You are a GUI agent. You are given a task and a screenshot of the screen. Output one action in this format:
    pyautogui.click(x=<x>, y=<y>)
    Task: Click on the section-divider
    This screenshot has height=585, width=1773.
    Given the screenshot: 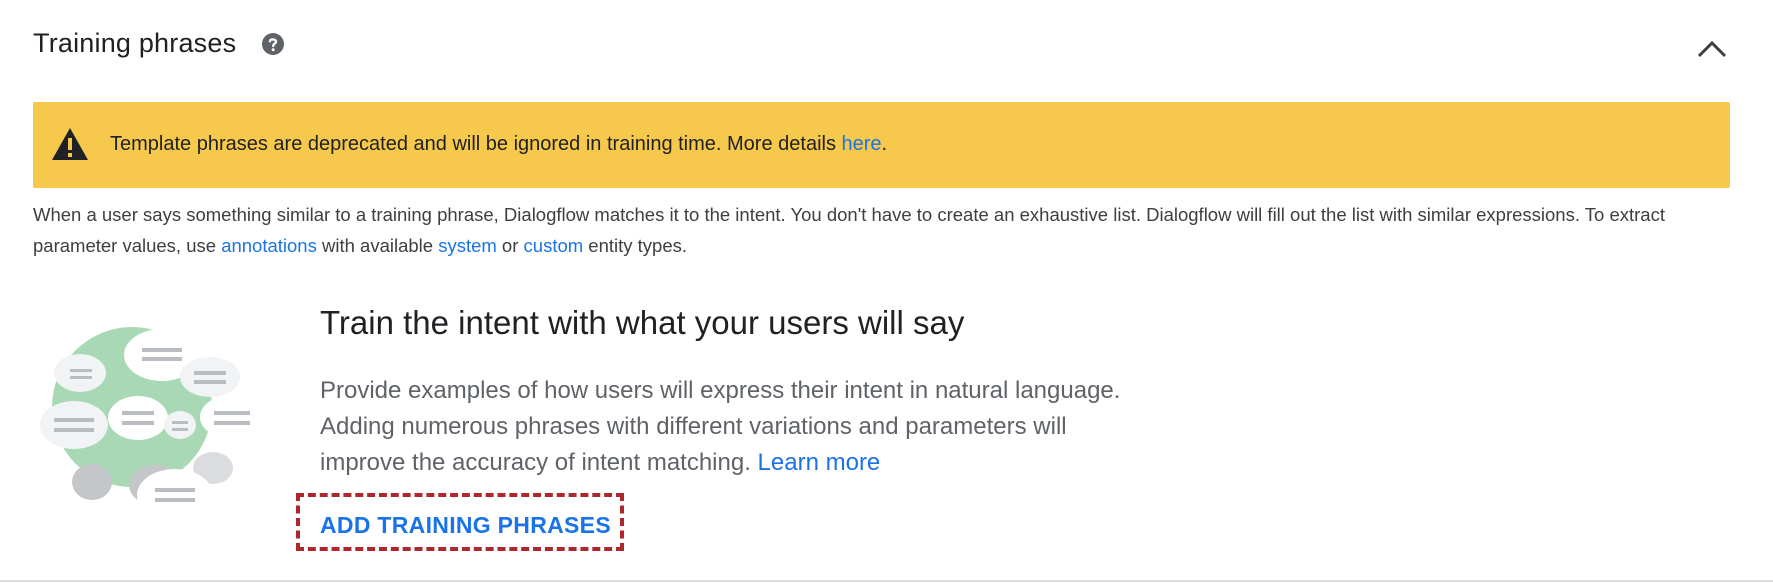 What is the action you would take?
    pyautogui.click(x=886, y=581)
    